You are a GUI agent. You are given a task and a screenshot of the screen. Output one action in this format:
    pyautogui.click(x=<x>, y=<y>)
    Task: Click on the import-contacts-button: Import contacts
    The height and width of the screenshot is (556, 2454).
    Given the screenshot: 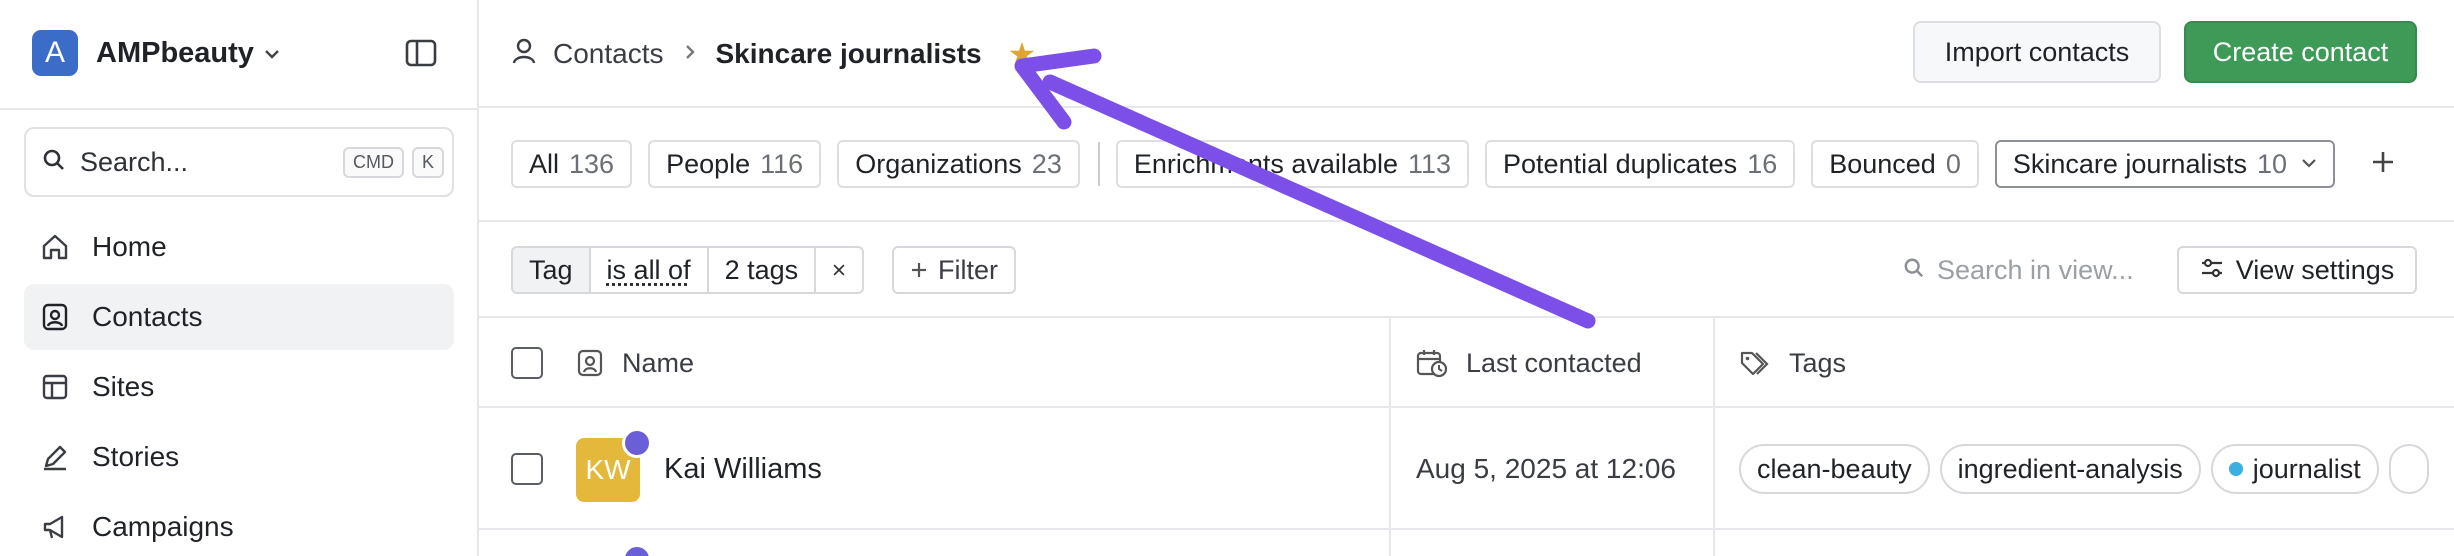 What is the action you would take?
    pyautogui.click(x=2037, y=52)
    